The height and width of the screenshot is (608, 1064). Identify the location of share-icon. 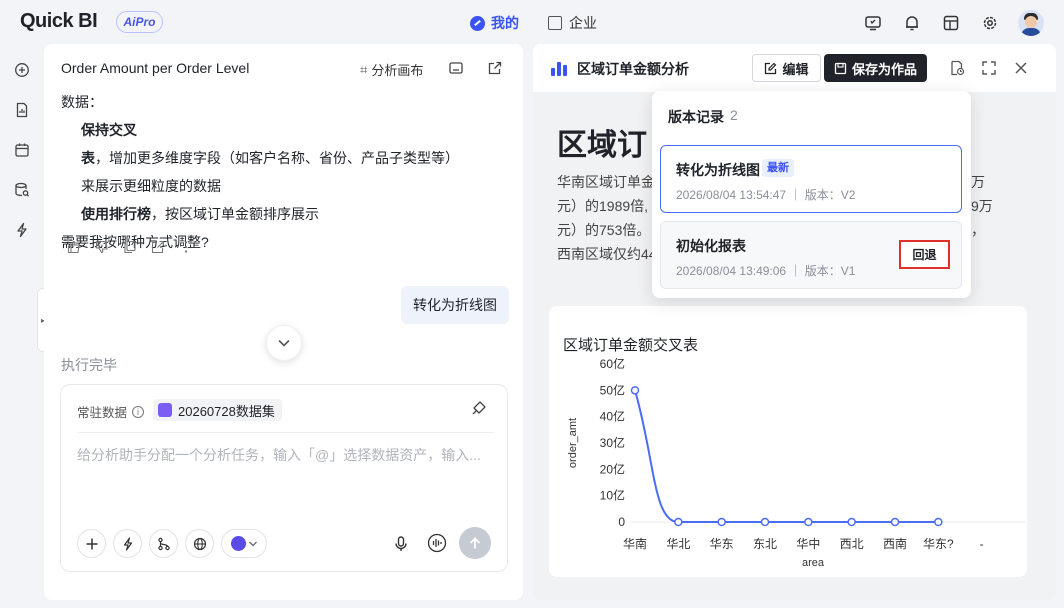
(157, 246).